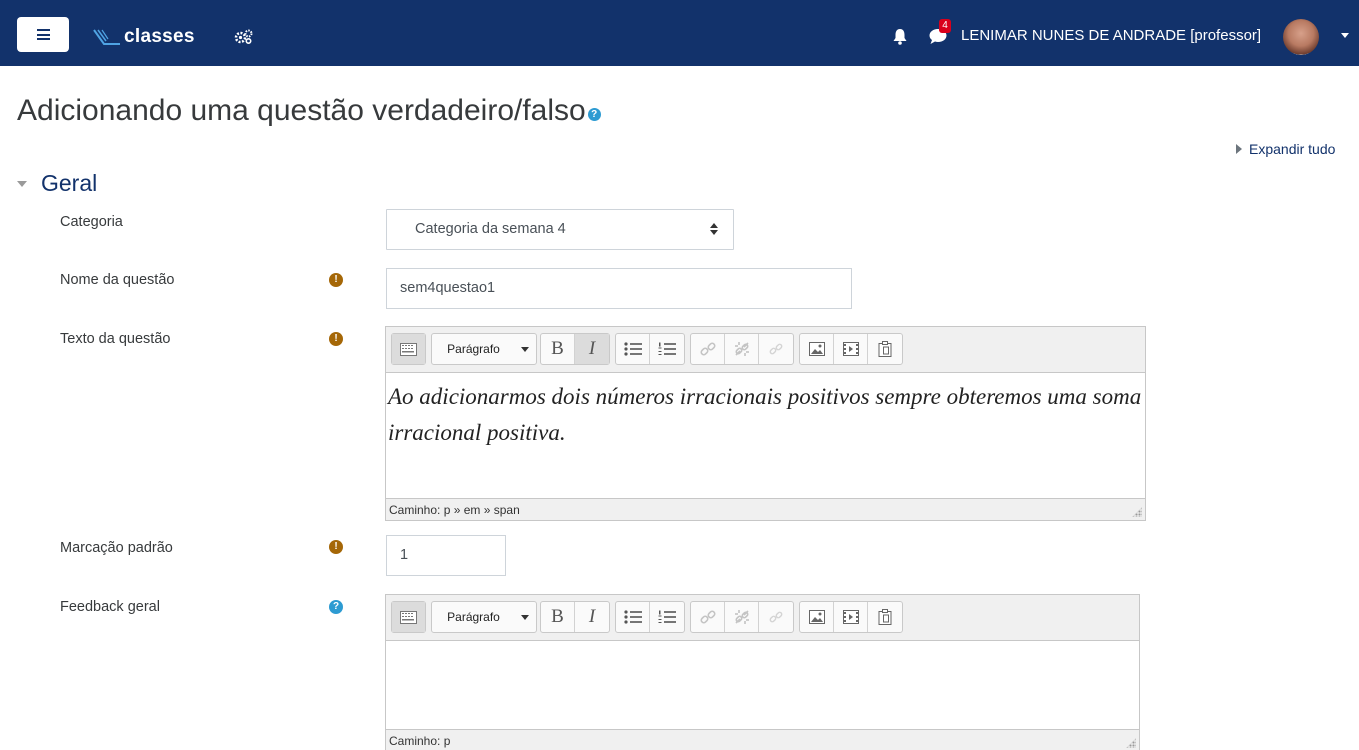 The height and width of the screenshot is (750, 1359). What do you see at coordinates (490, 229) in the screenshot?
I see `categoria-selected-value: Categoria da semana 4` at bounding box center [490, 229].